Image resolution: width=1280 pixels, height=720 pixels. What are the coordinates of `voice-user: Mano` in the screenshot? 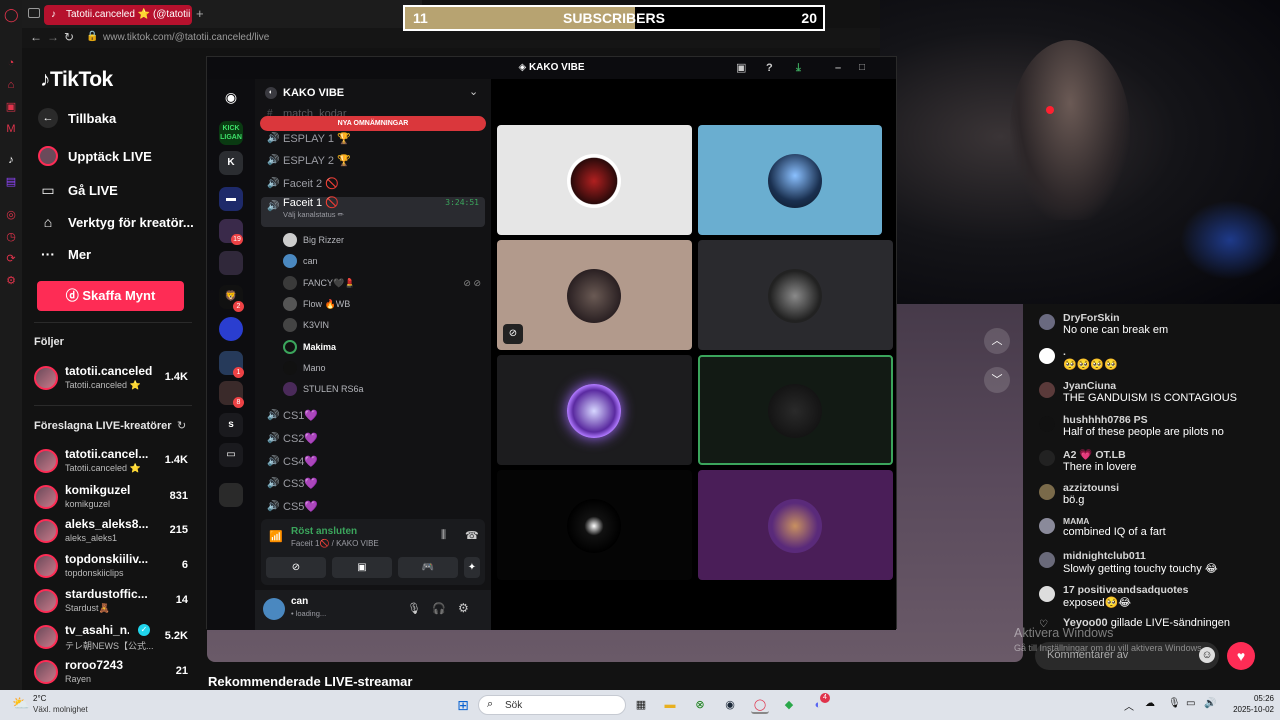 It's located at (304, 368).